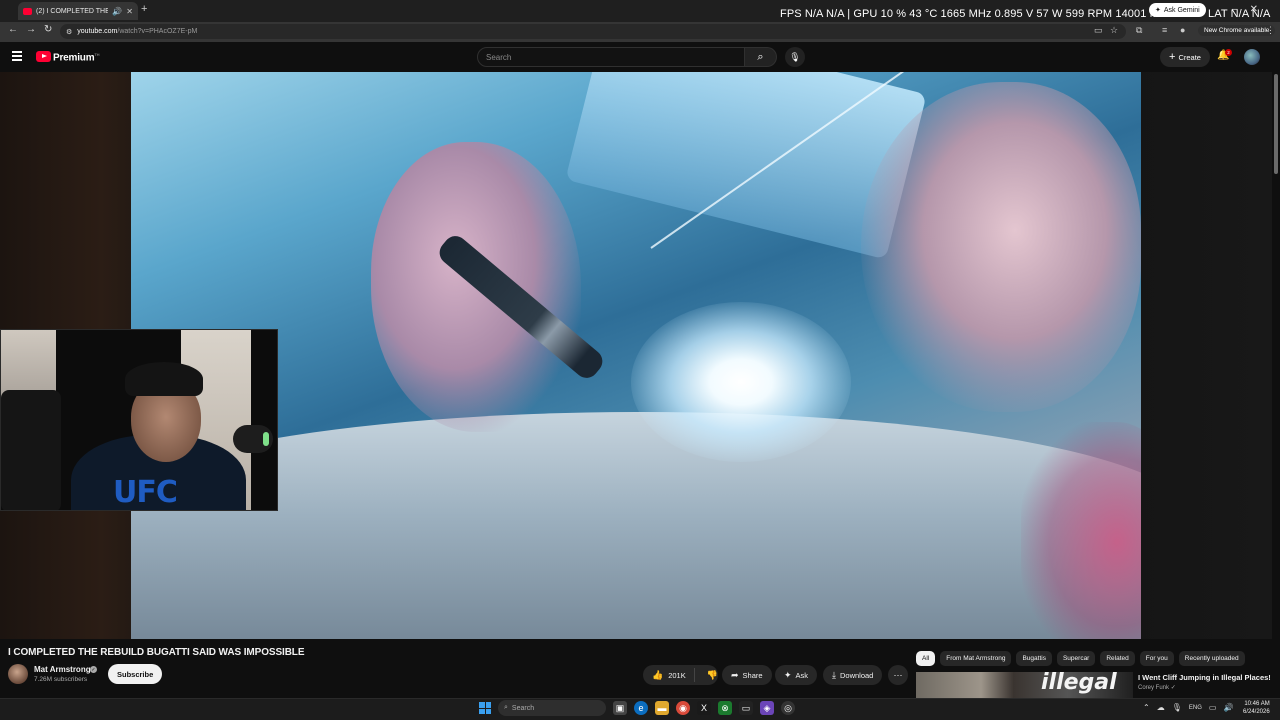 The height and width of the screenshot is (720, 1280). I want to click on more-horizontal-icon: ⋯, so click(898, 674).